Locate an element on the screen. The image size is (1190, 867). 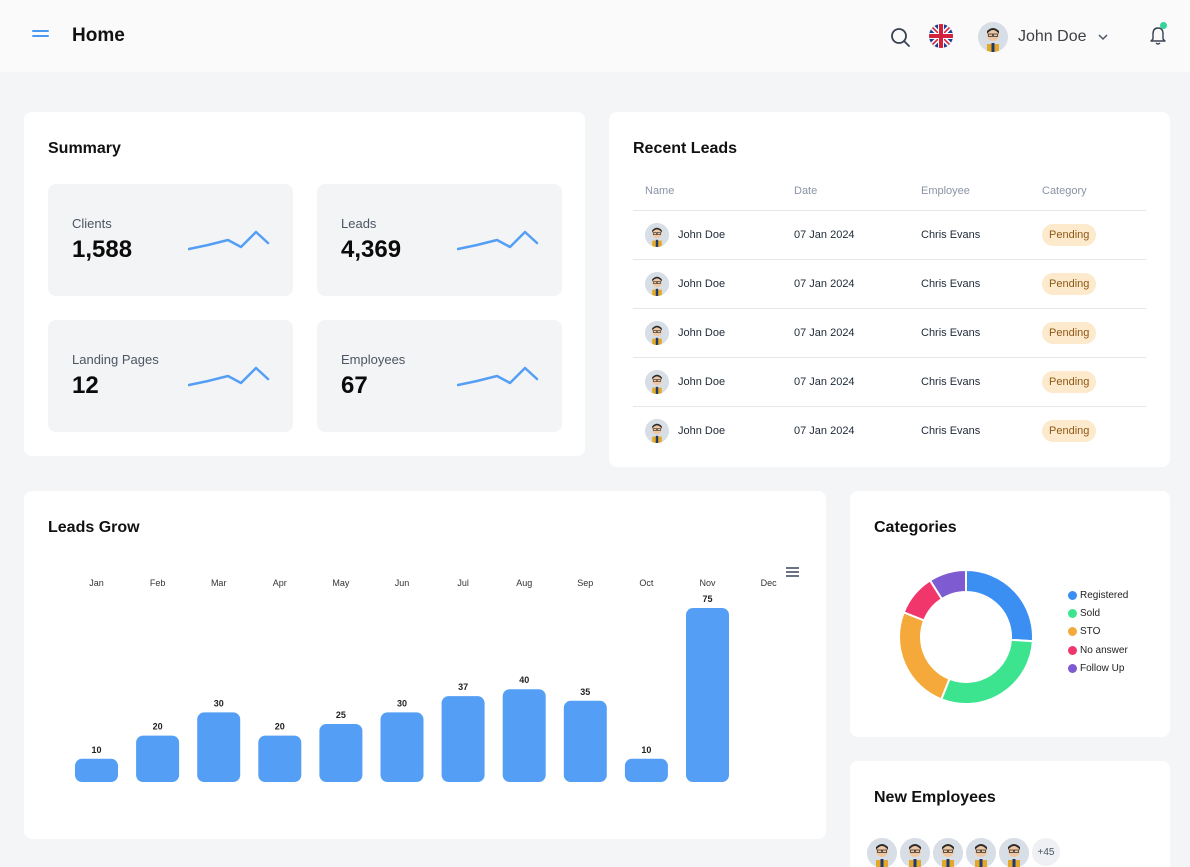
slice-sto is located at coordinates (924, 656).